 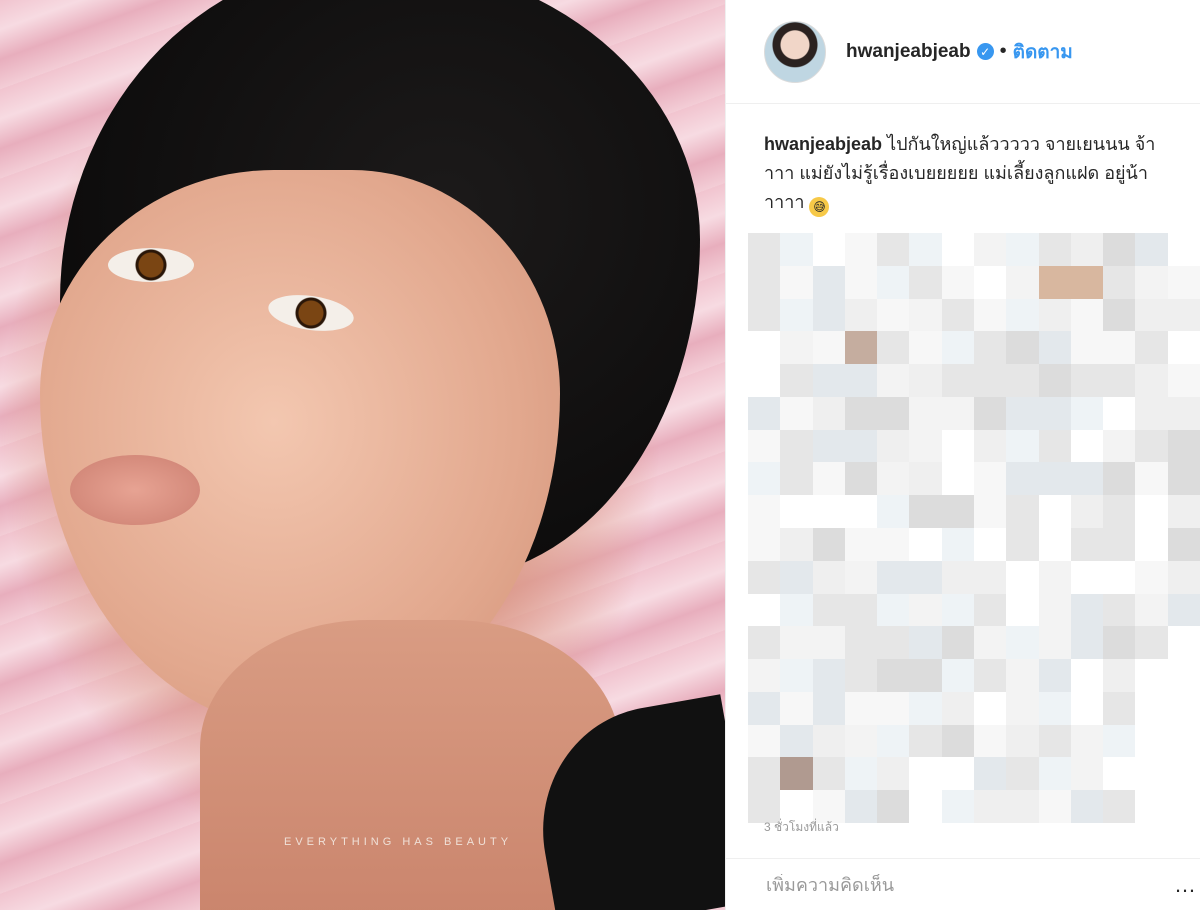 What do you see at coordinates (795, 51) in the screenshot?
I see `avatar` at bounding box center [795, 51].